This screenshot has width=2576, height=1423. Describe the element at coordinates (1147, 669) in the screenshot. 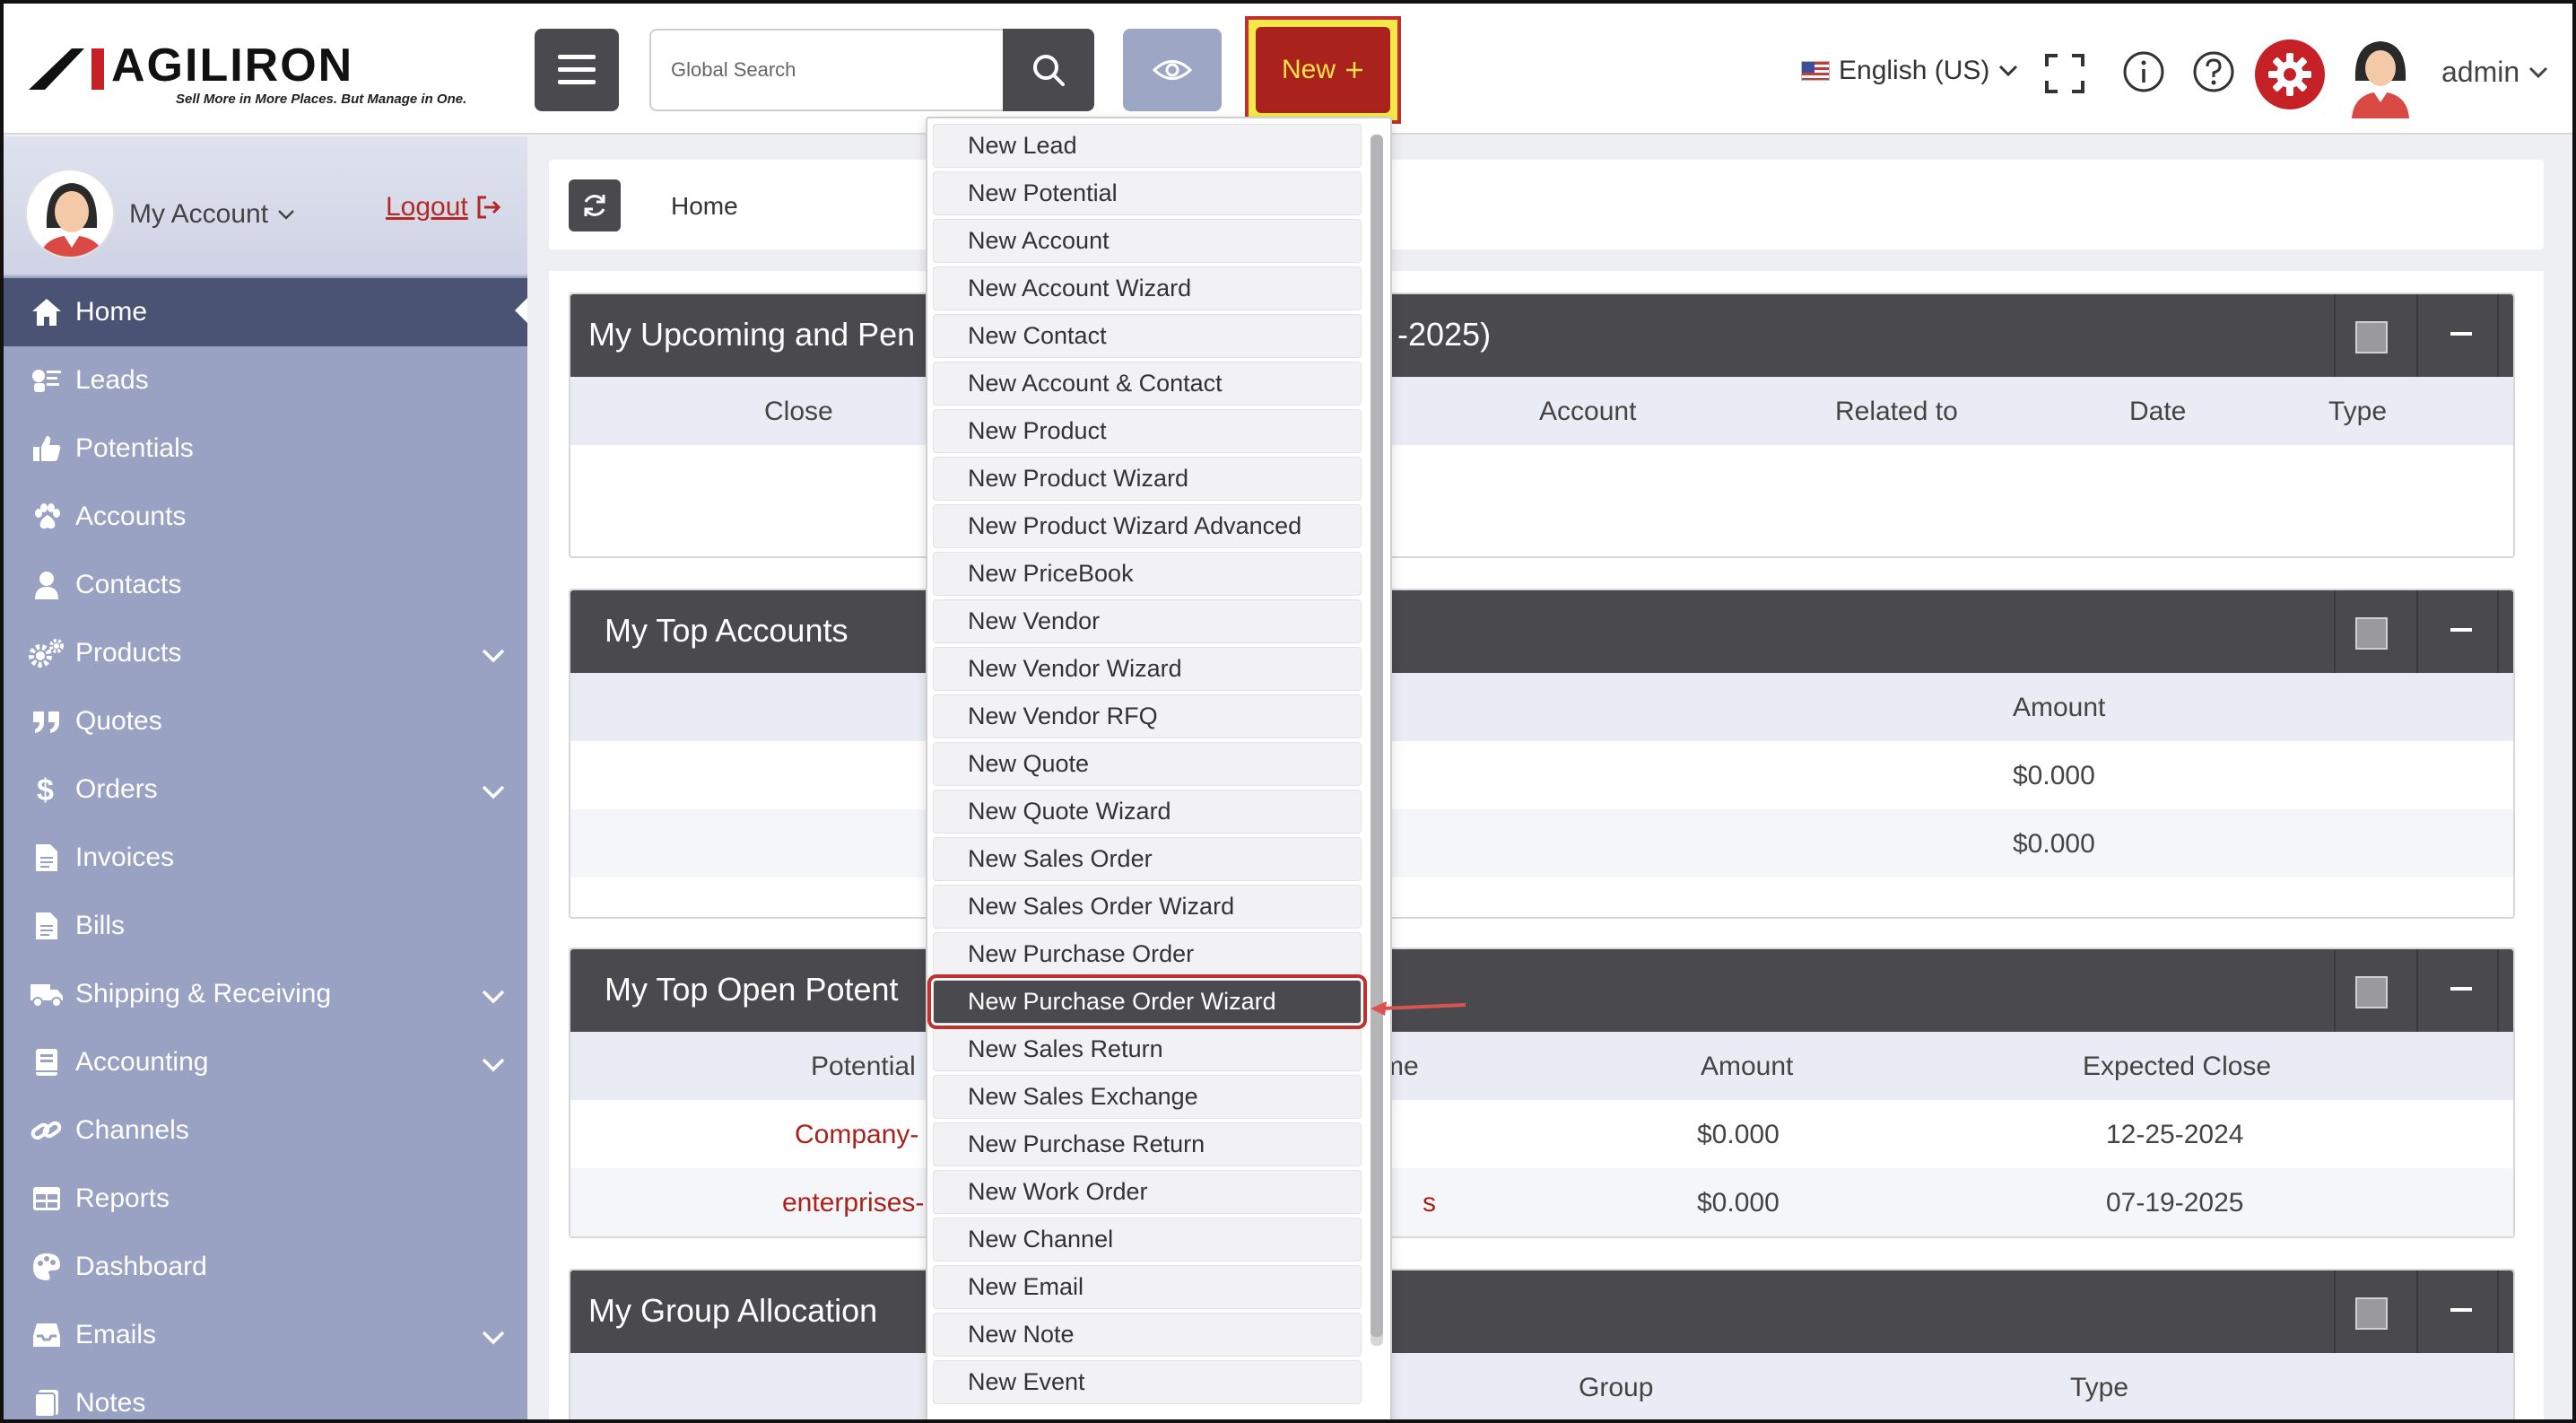

I see `menu-item-new-vendor-wizard: New Vendor Wizard` at that location.